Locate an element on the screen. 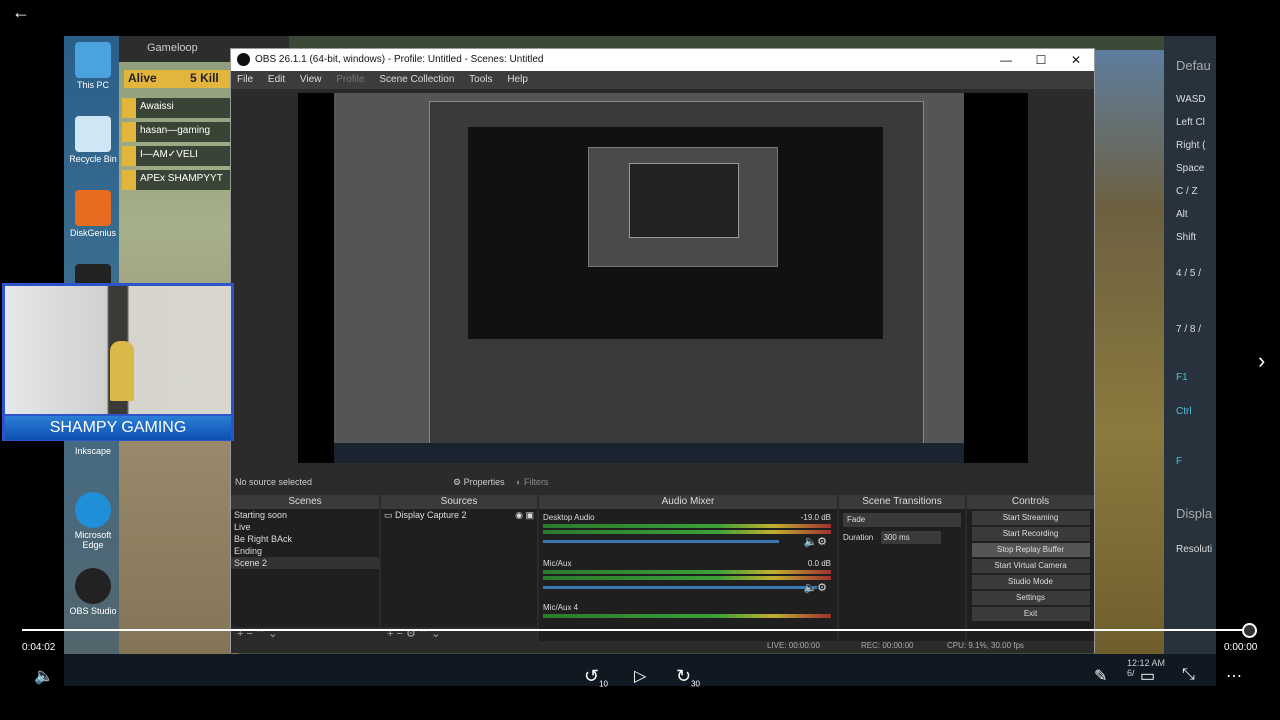 Image resolution: width=1280 pixels, height=720 pixels. transitions-panel: Scene Transitions Fade Duration 300 ms is located at coordinates (902, 568).